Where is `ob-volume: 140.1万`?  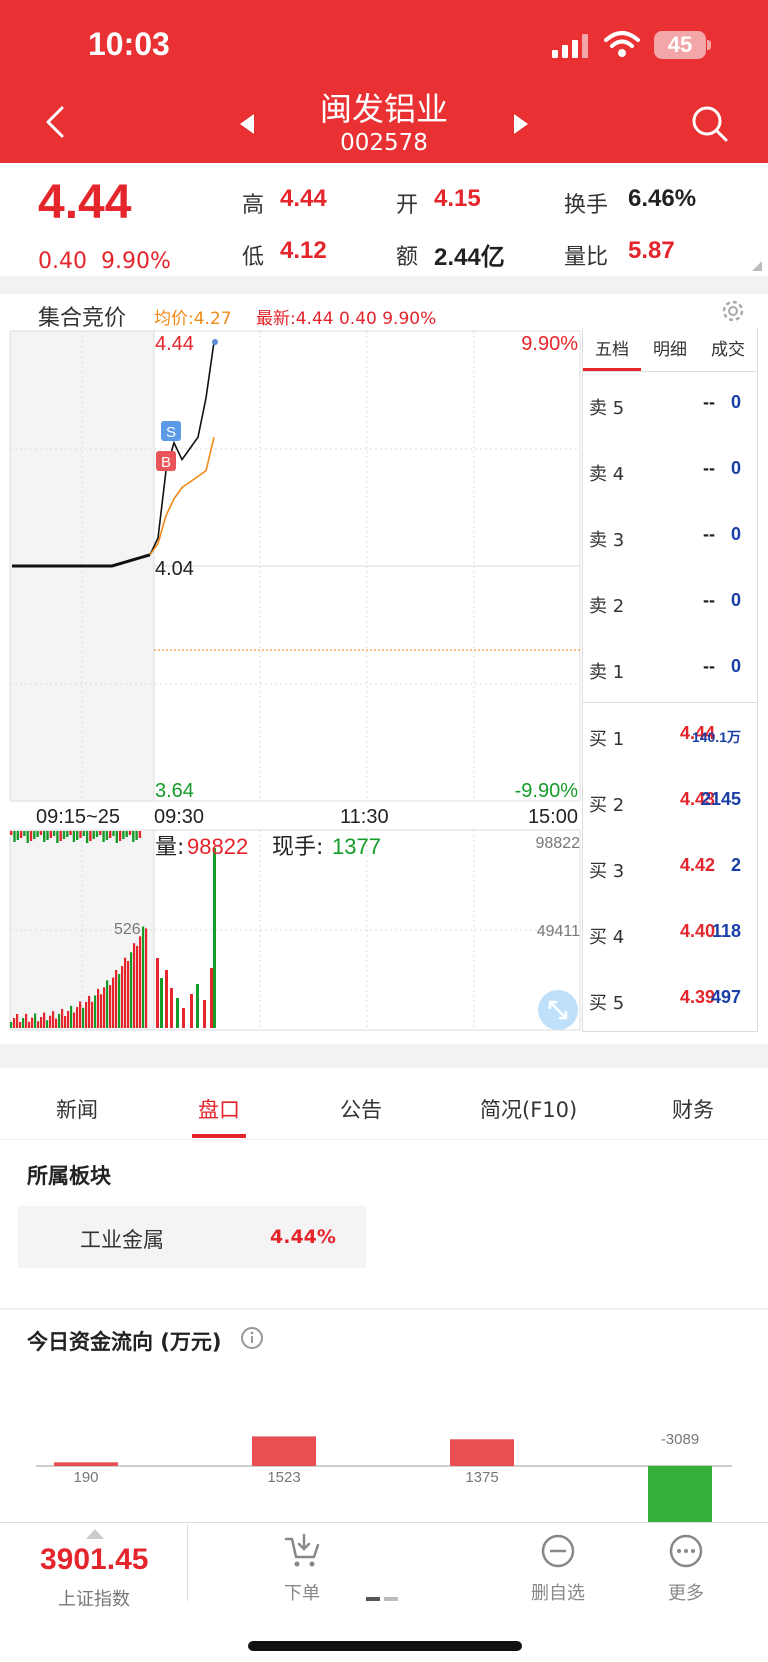
ob-volume: 140.1万 is located at coordinates (716, 737).